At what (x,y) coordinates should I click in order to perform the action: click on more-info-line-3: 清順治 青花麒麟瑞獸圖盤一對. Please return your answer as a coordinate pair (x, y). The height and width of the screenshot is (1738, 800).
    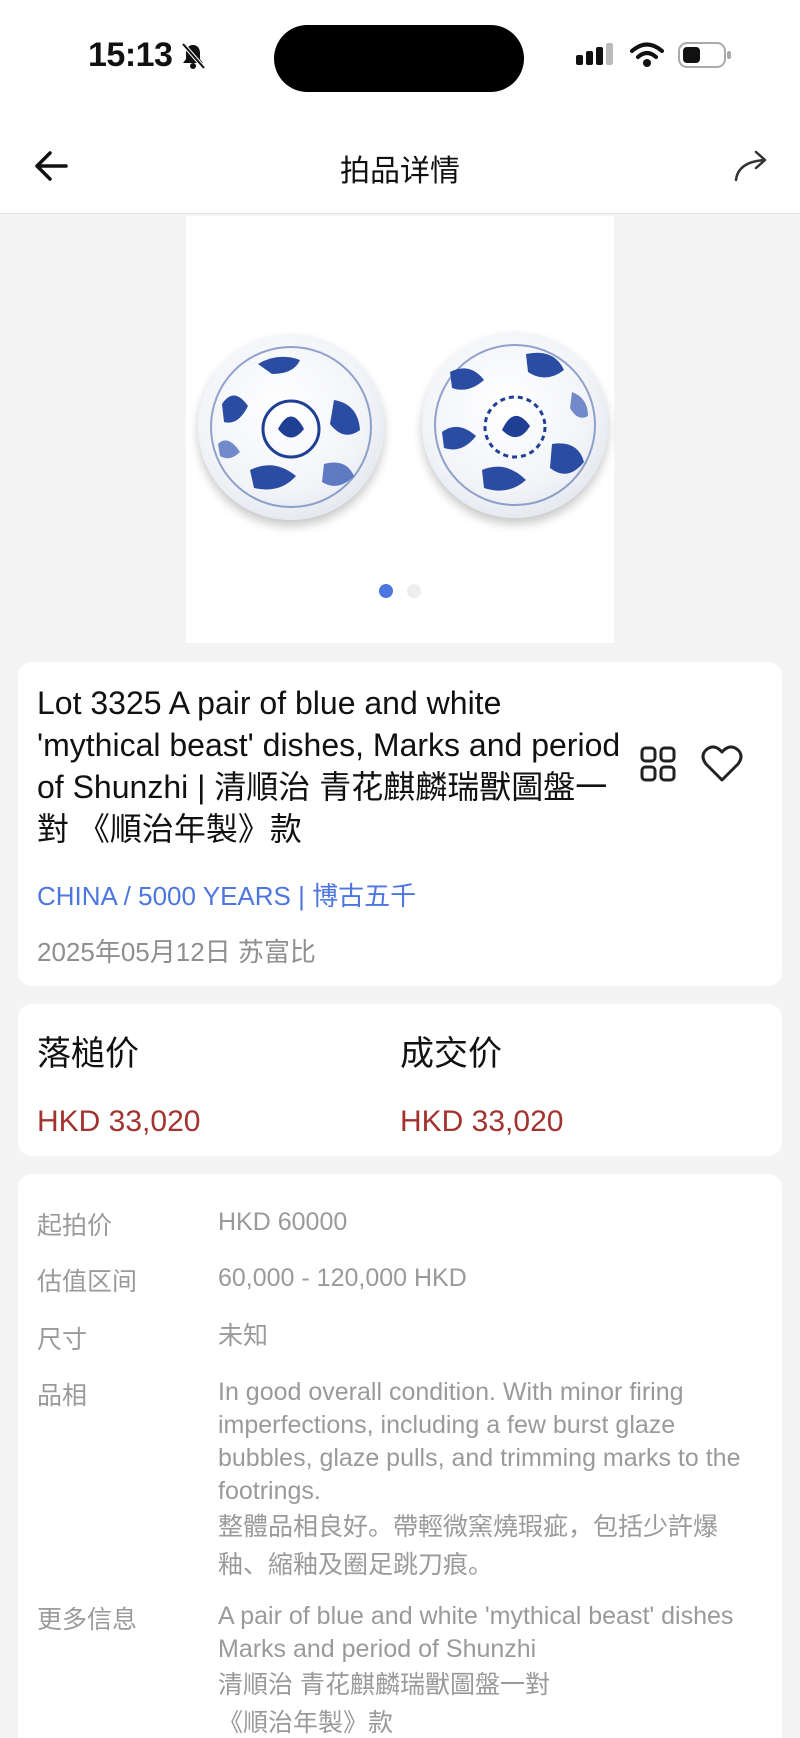
    Looking at the image, I should click on (384, 1685).